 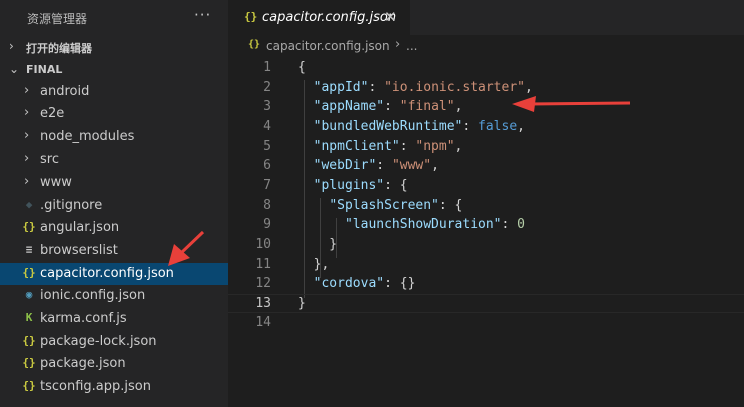 What do you see at coordinates (114, 18) in the screenshot?
I see `explorer-header: 资源管理器 ···` at bounding box center [114, 18].